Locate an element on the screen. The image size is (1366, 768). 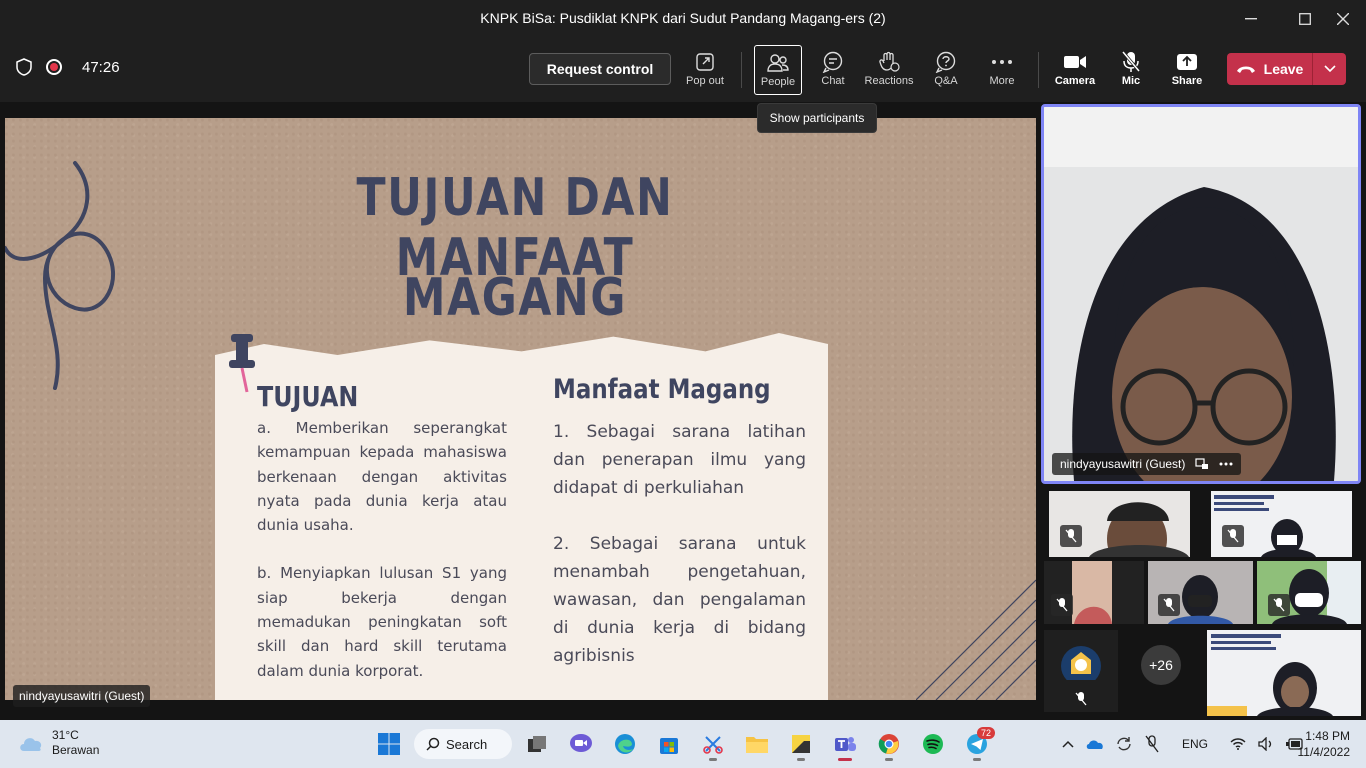
zoom-app is located at coordinates (581, 744).